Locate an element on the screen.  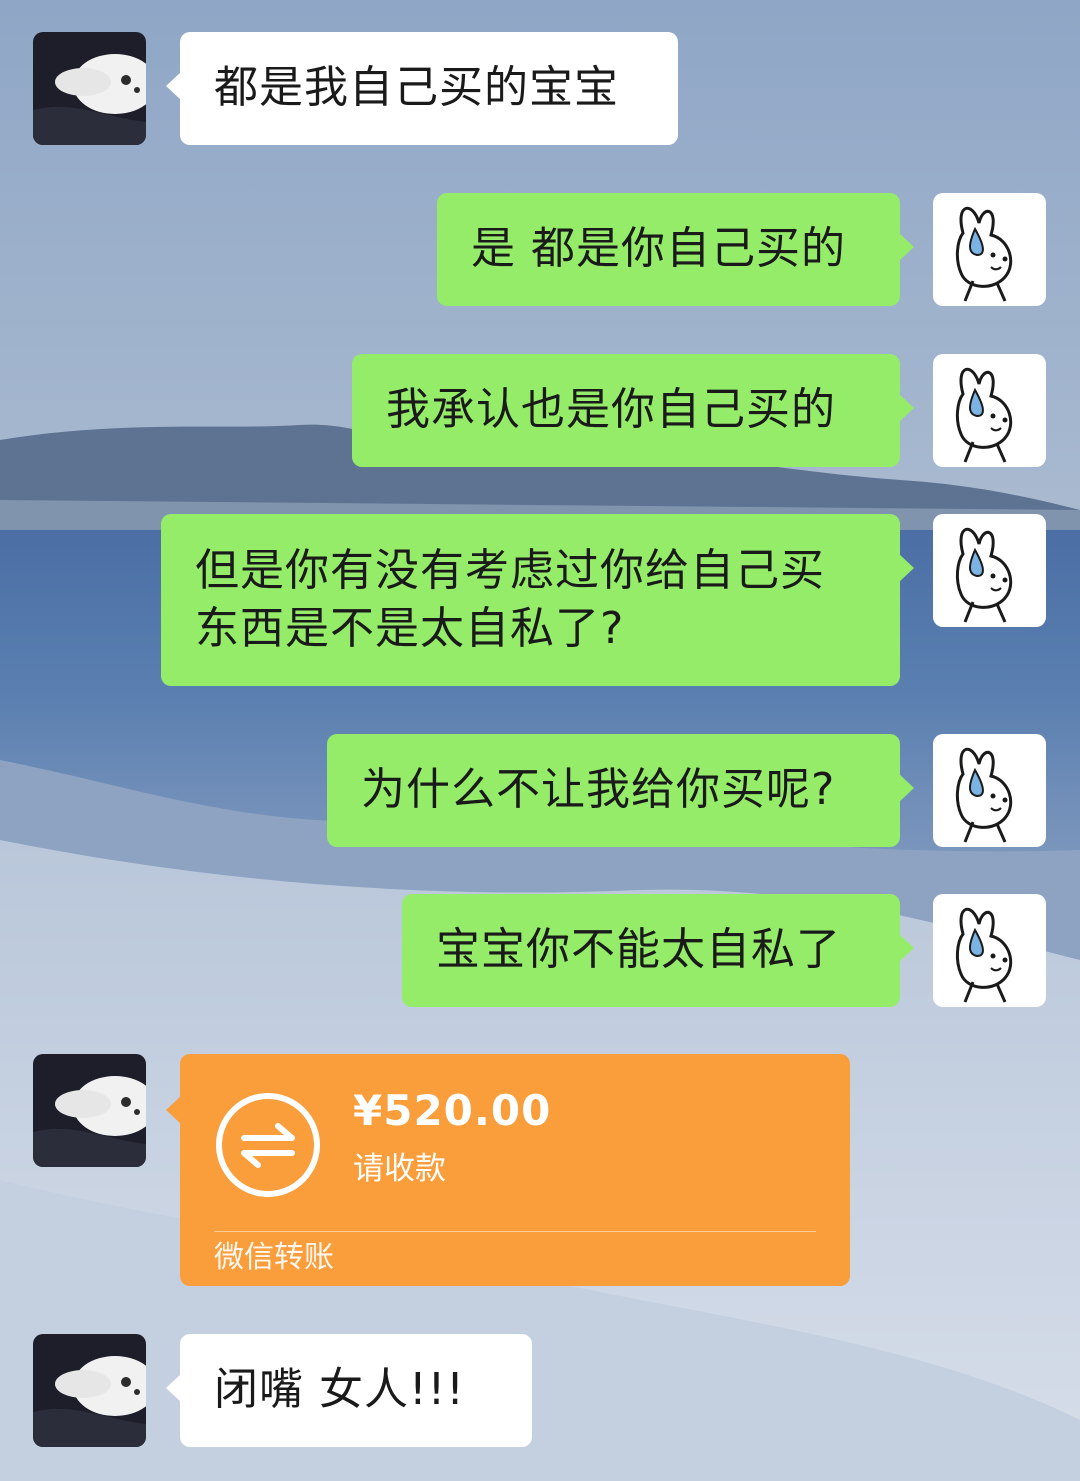
message-bubble: 宝宝你不能太自私了 is located at coordinates (658, 950).